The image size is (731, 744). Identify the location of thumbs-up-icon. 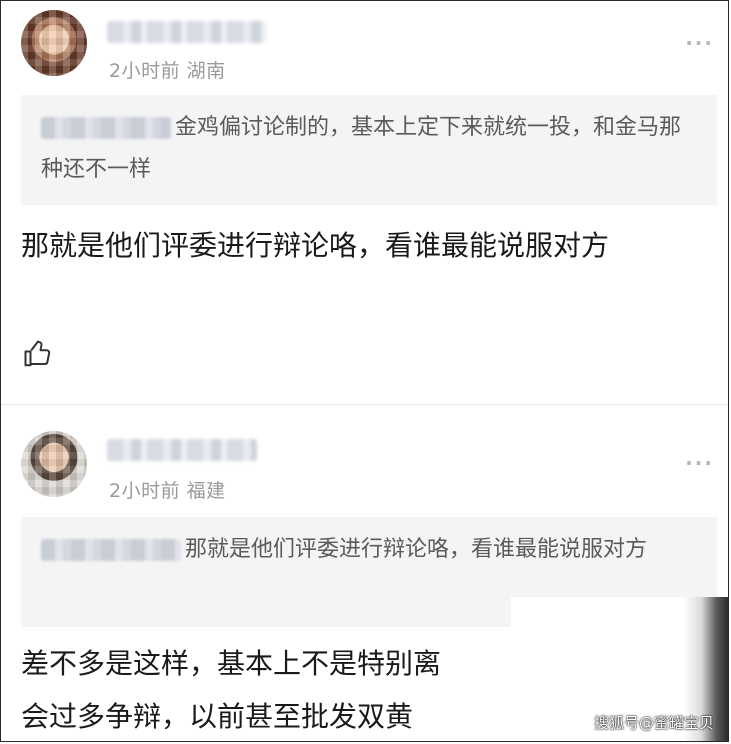
(38, 354).